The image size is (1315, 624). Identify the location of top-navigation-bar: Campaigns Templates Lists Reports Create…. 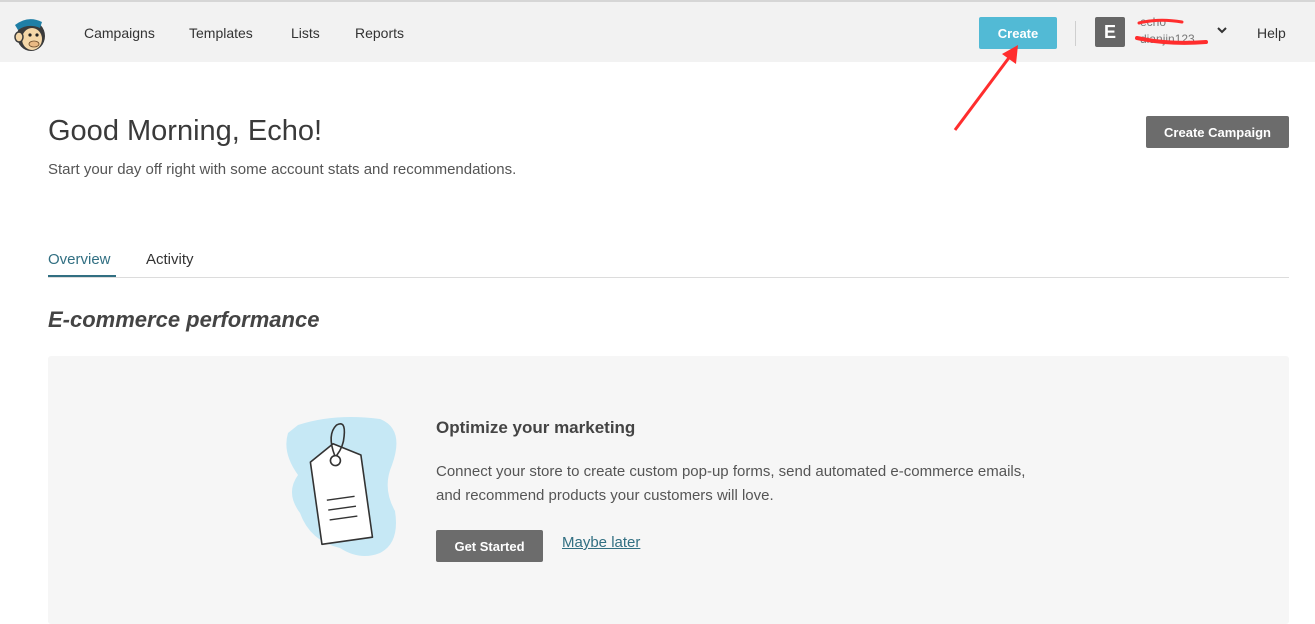
(657, 31).